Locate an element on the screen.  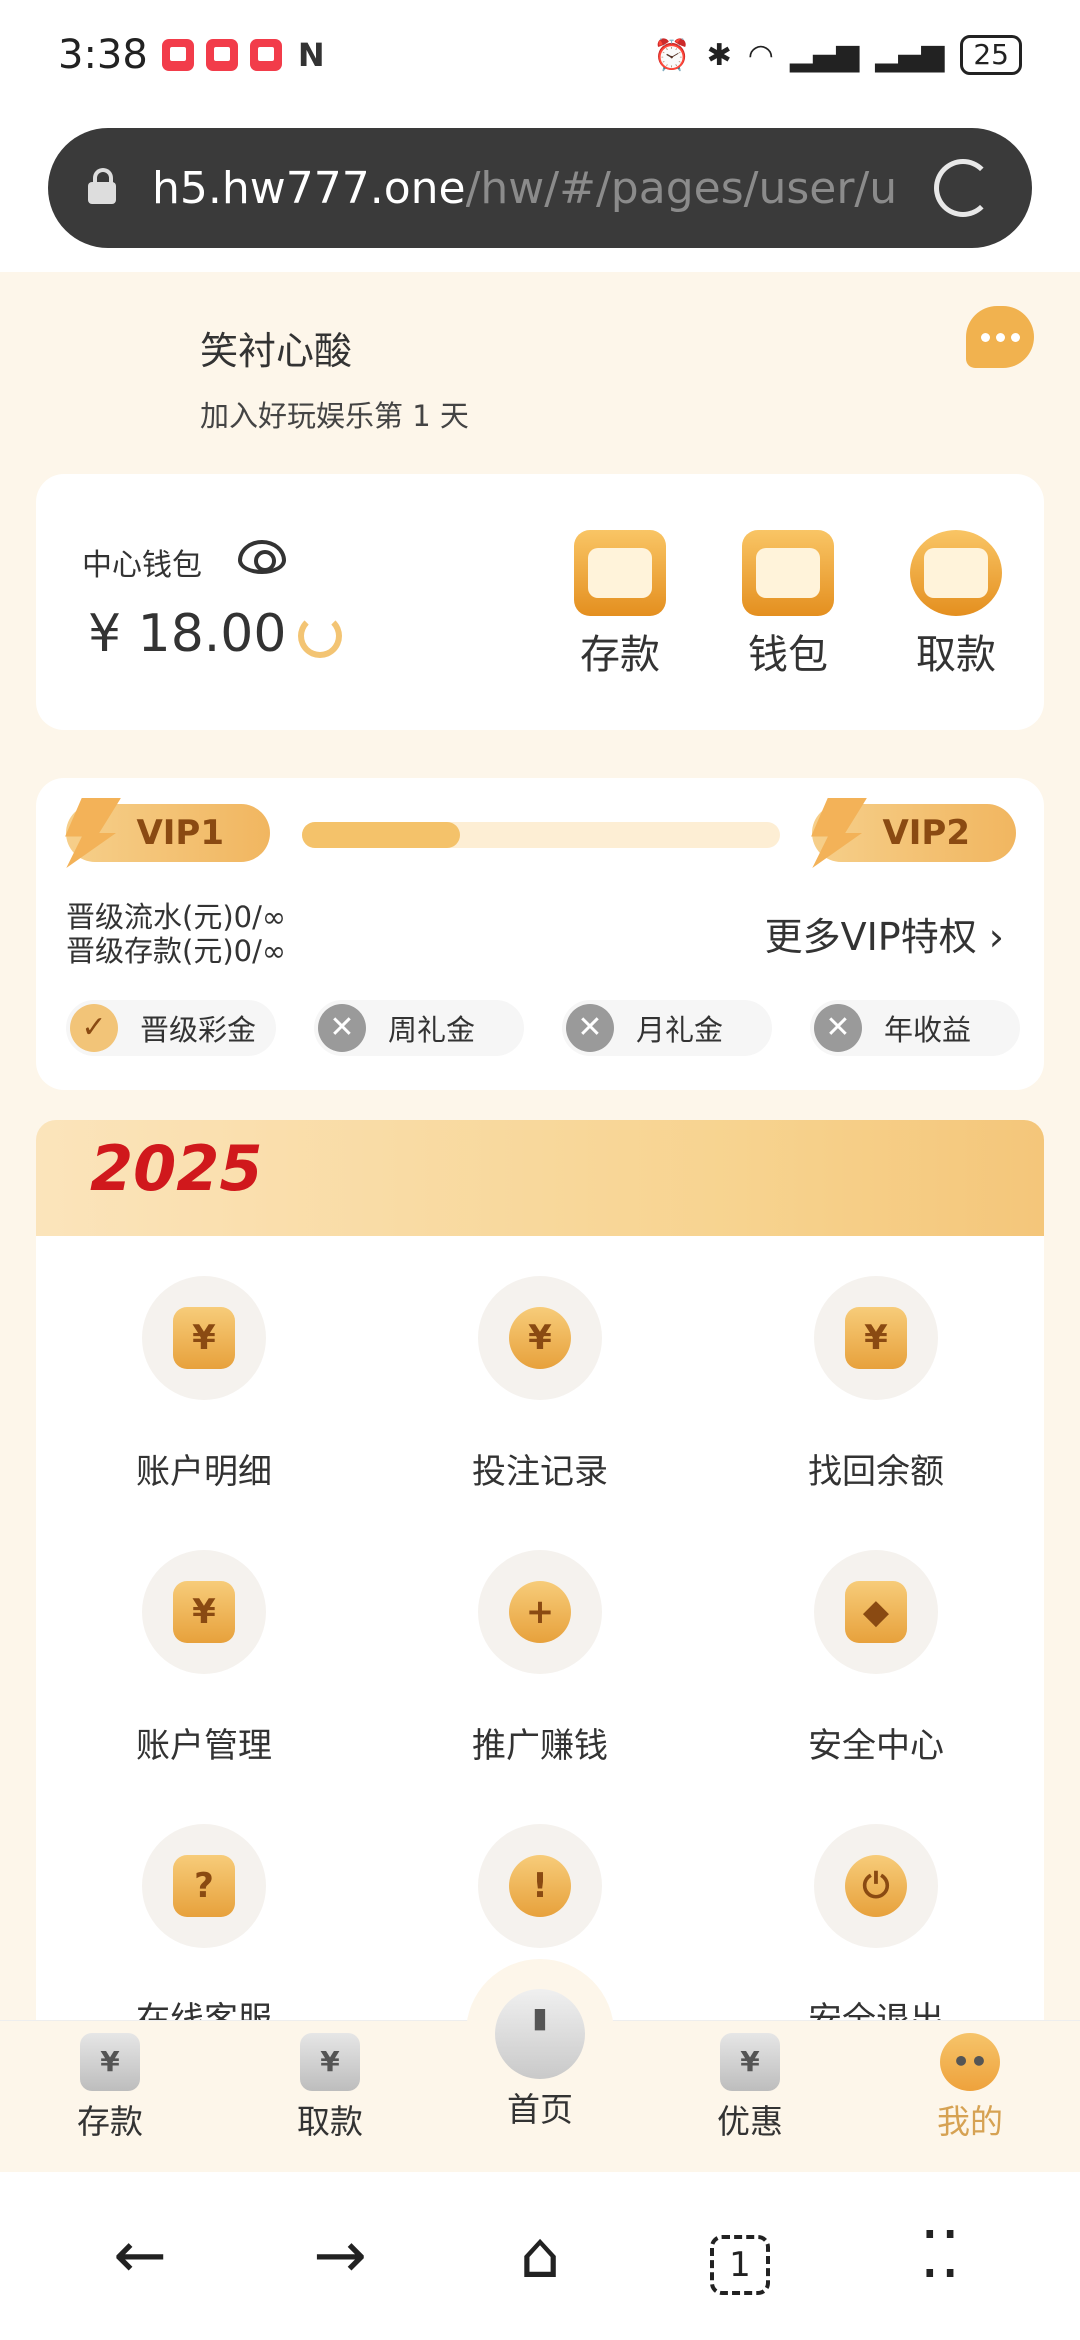
browser-nav-bar: ← → ⌂ 1 ⁚⁚ is located at coordinates (540, 2256).